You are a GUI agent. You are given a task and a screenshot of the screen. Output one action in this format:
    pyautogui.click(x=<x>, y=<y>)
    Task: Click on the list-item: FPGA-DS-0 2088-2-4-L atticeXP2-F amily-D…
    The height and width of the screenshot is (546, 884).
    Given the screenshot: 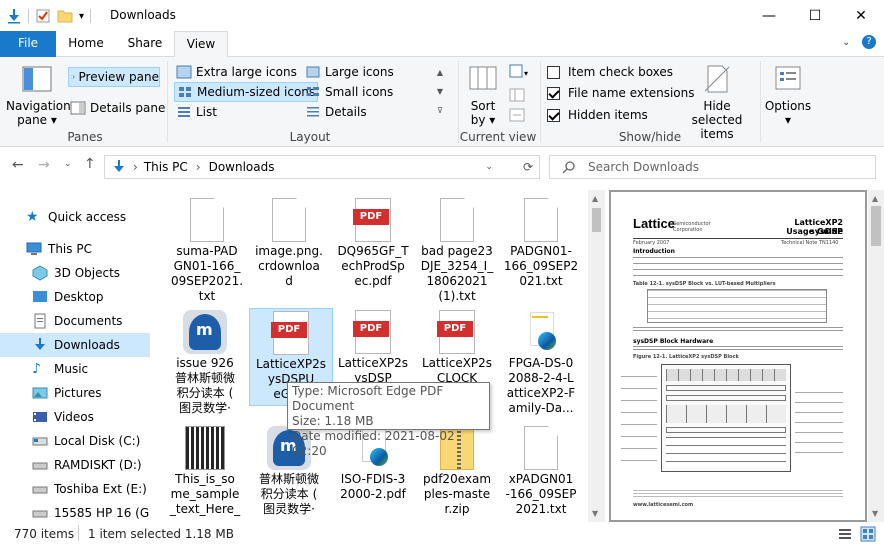 What is the action you would take?
    pyautogui.click(x=541, y=363)
    